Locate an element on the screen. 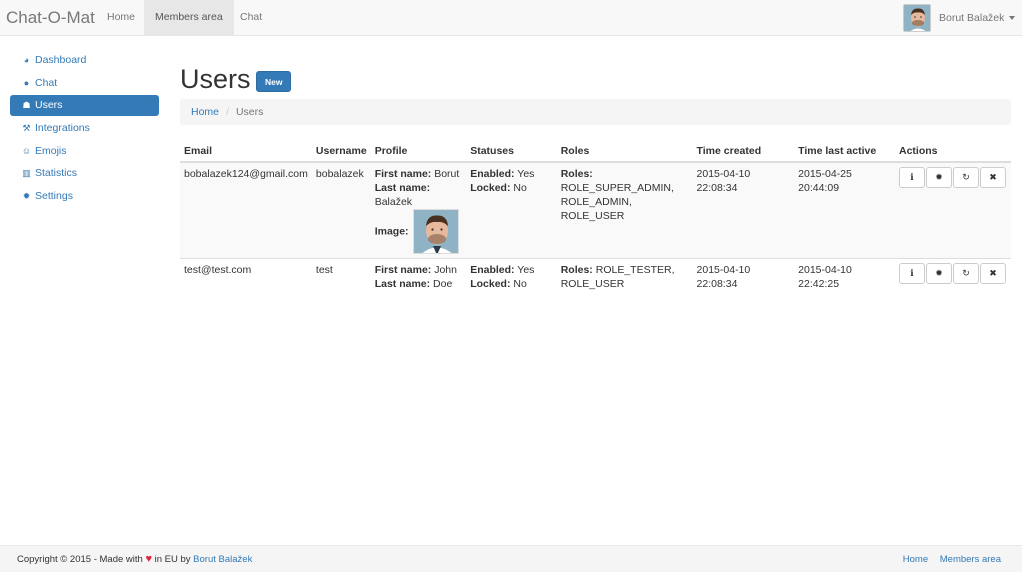 The height and width of the screenshot is (573, 1022). nav-members-area: Members area is located at coordinates (189, 17).